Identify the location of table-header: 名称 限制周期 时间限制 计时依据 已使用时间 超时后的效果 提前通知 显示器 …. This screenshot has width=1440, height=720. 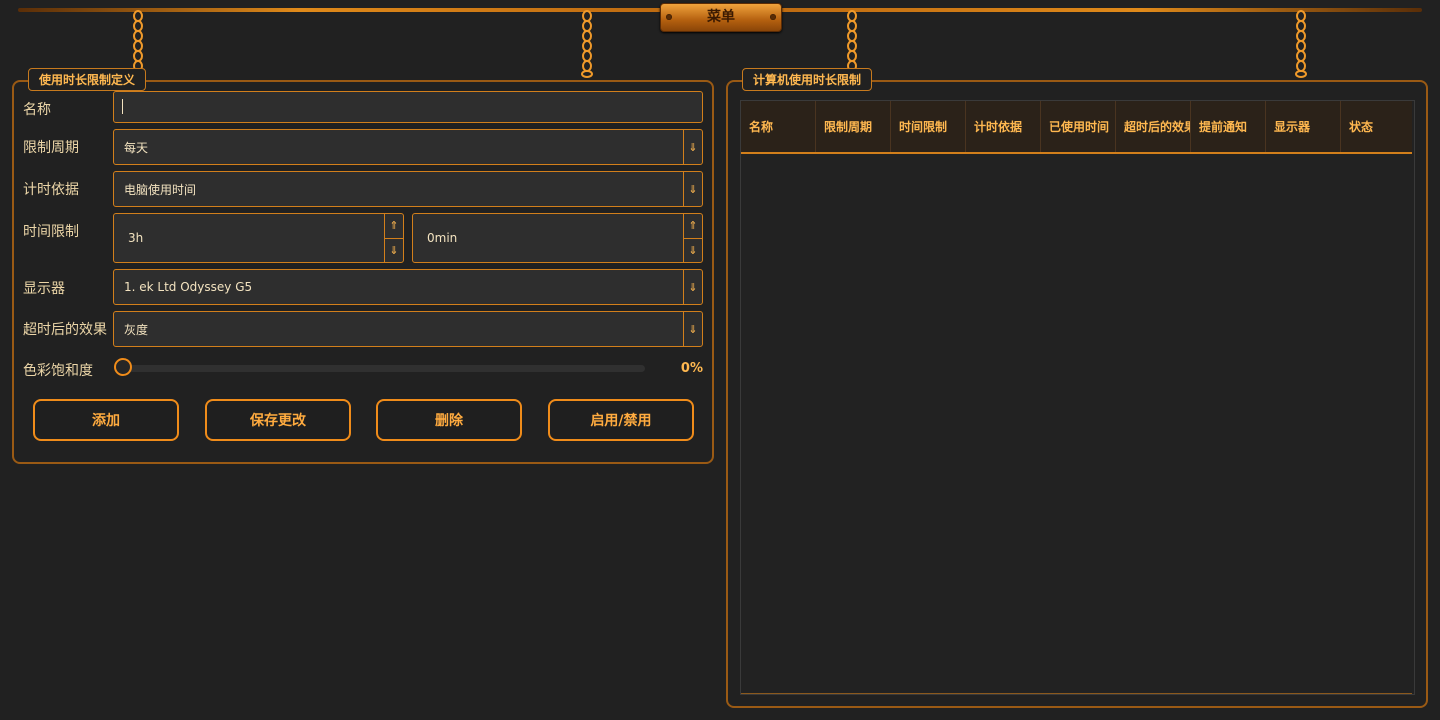
(1076, 127).